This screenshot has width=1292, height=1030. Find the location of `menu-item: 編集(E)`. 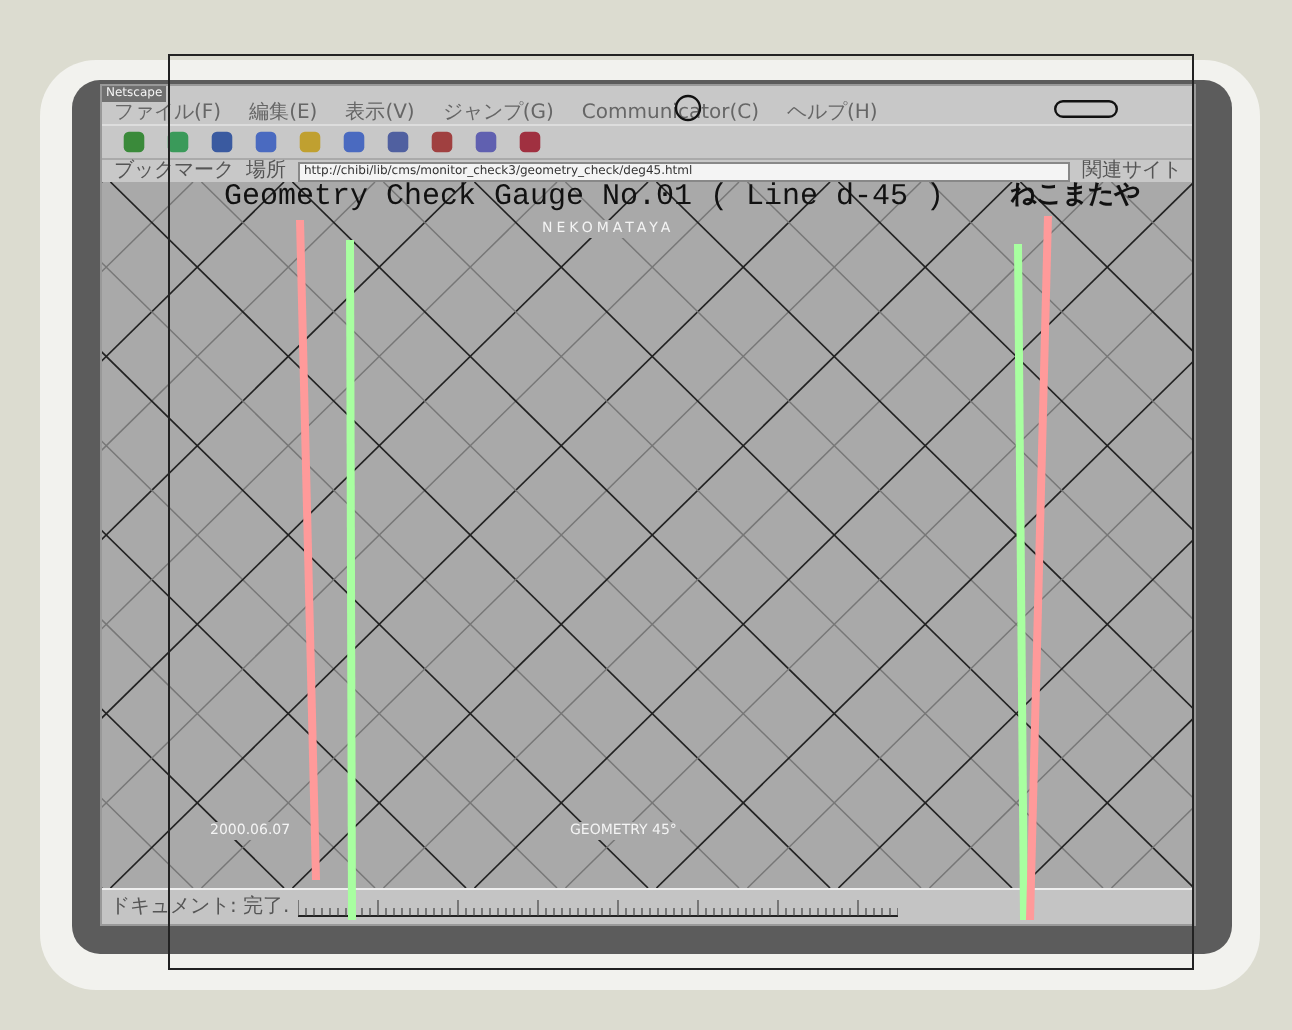

menu-item: 編集(E) is located at coordinates (283, 113).